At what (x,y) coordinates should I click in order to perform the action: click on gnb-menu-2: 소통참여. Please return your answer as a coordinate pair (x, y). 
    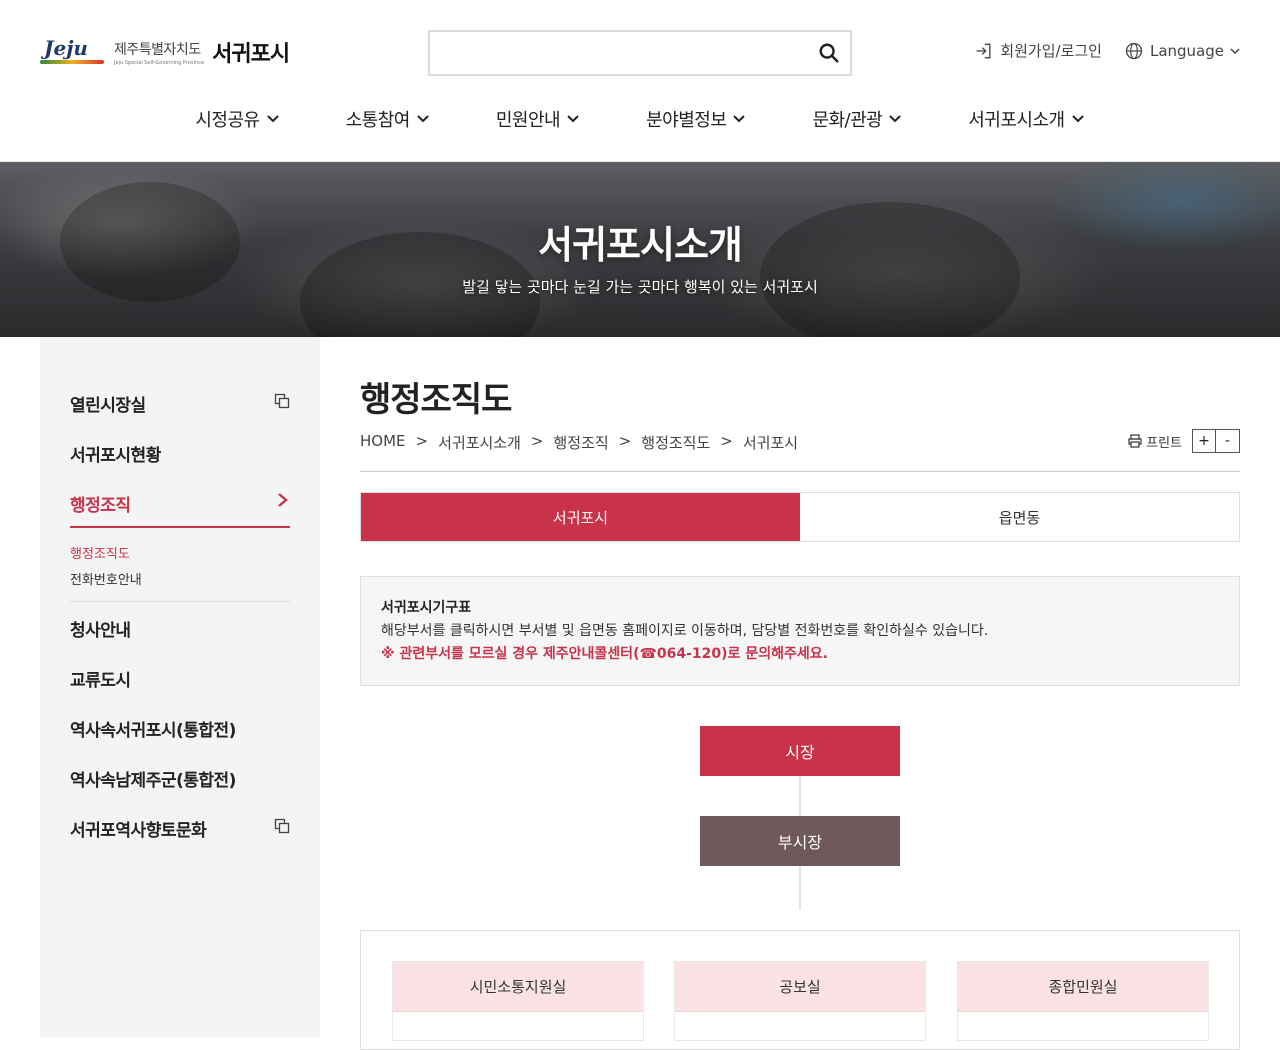
    Looking at the image, I should click on (388, 119).